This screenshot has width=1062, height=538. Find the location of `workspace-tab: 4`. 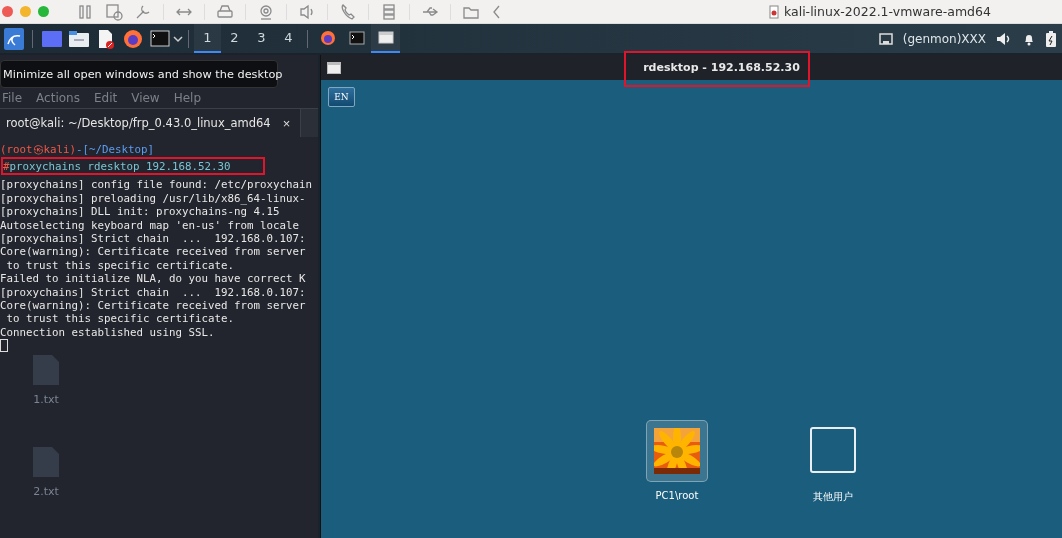

workspace-tab: 4 is located at coordinates (288, 38).